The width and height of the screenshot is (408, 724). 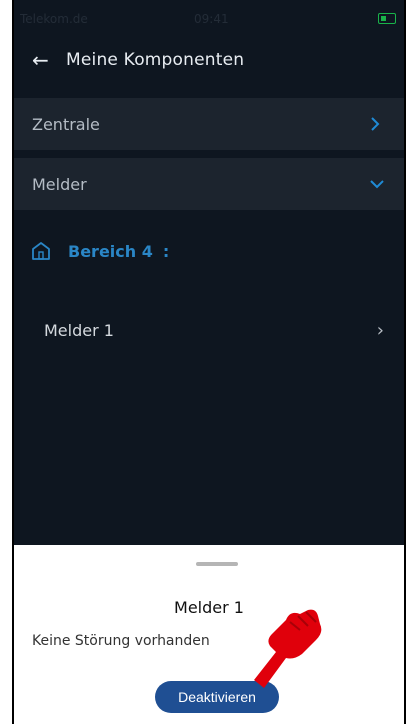 What do you see at coordinates (49, 60) in the screenshot?
I see `arrow-left-icon: ←` at bounding box center [49, 60].